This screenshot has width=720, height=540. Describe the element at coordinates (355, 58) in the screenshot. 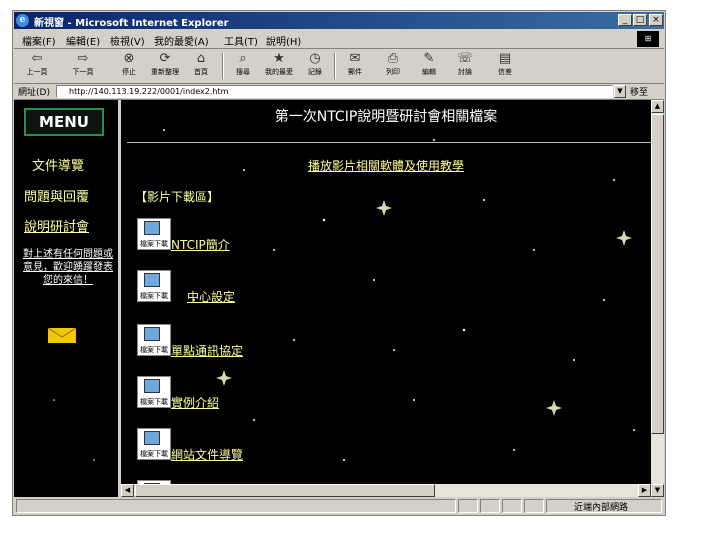

I see `mail-icon: ✉` at that location.